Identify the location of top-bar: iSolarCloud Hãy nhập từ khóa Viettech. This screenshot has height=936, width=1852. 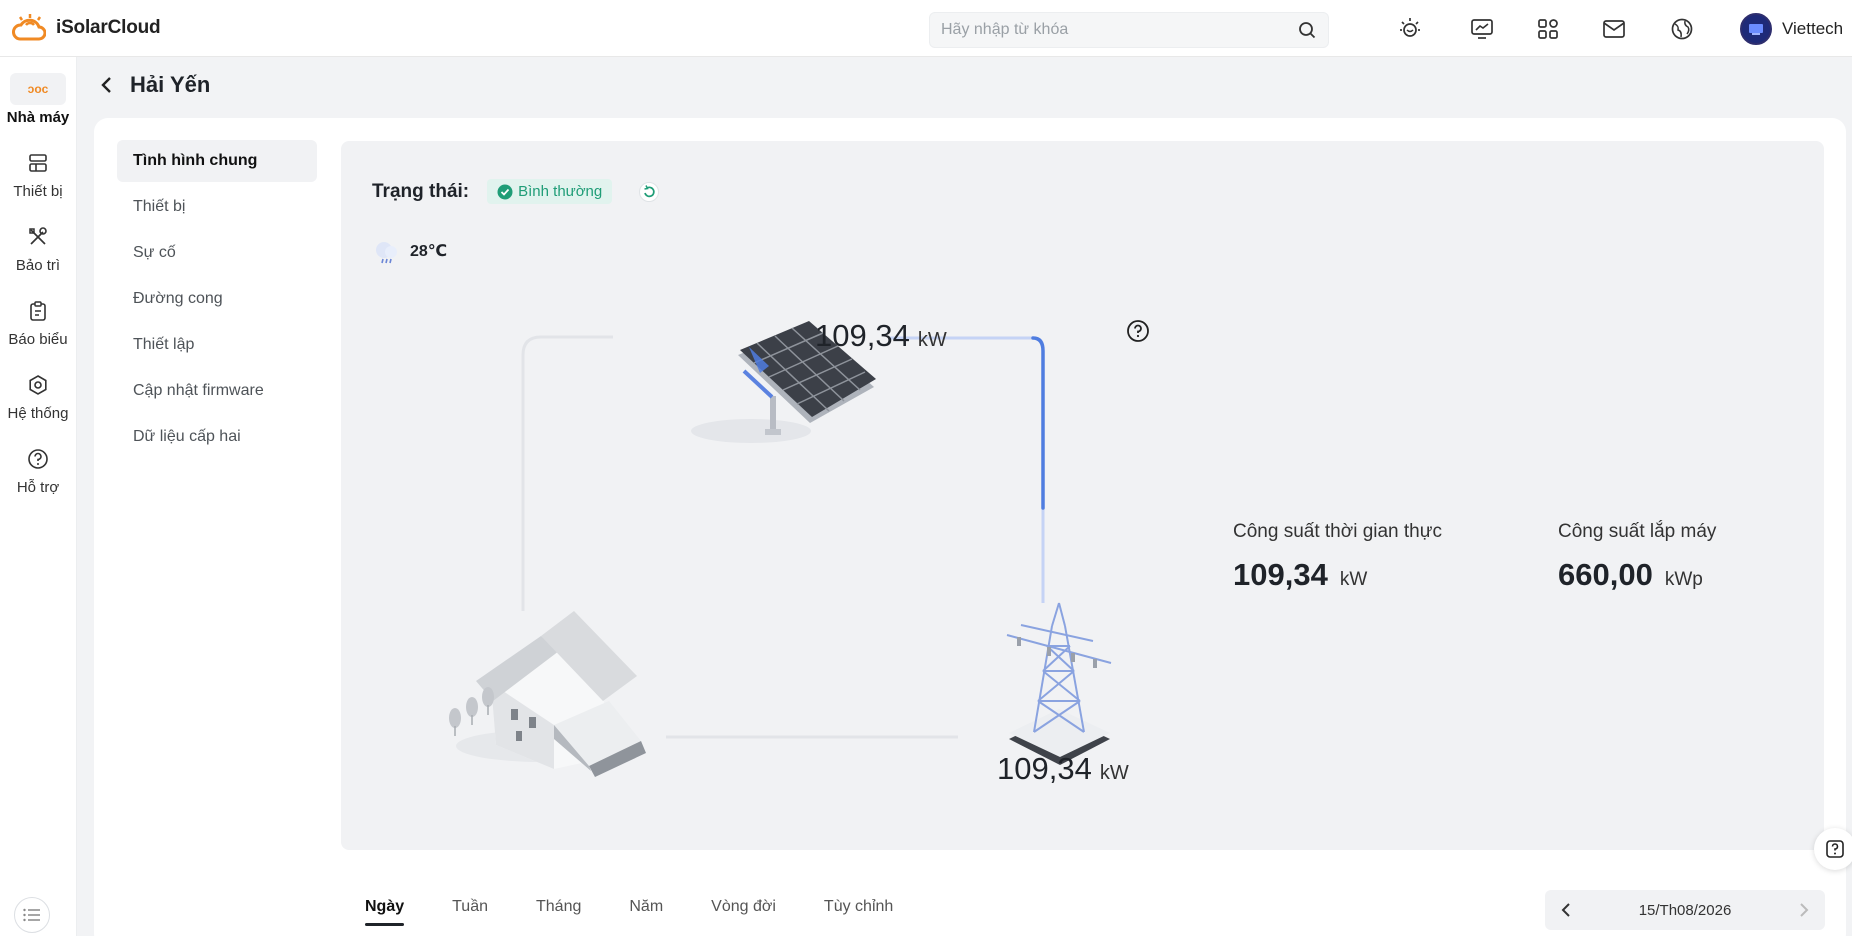
(926, 28).